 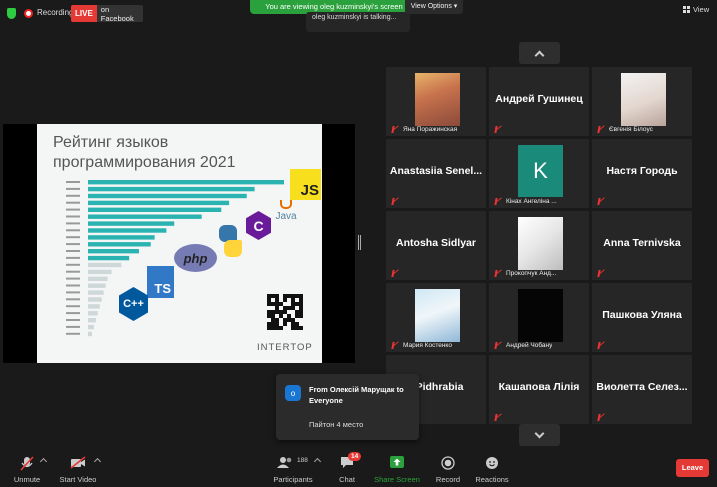 I want to click on unmute-button: Unmute, so click(x=27, y=469).